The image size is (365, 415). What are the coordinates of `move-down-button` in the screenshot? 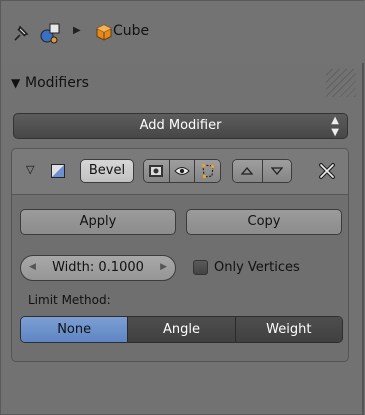 It's located at (276, 171).